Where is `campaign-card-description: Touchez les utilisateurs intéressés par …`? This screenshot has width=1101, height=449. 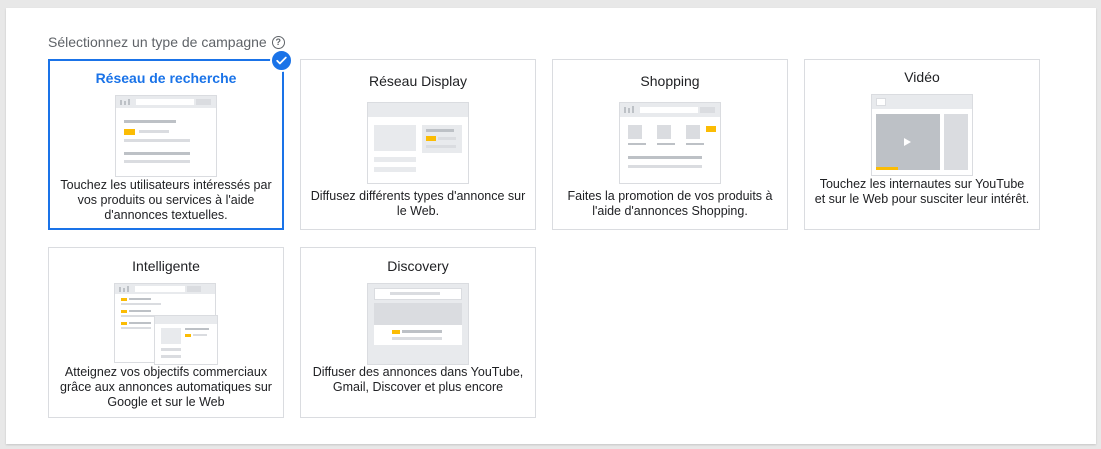 campaign-card-description: Touchez les utilisateurs intéressés par … is located at coordinates (166, 200).